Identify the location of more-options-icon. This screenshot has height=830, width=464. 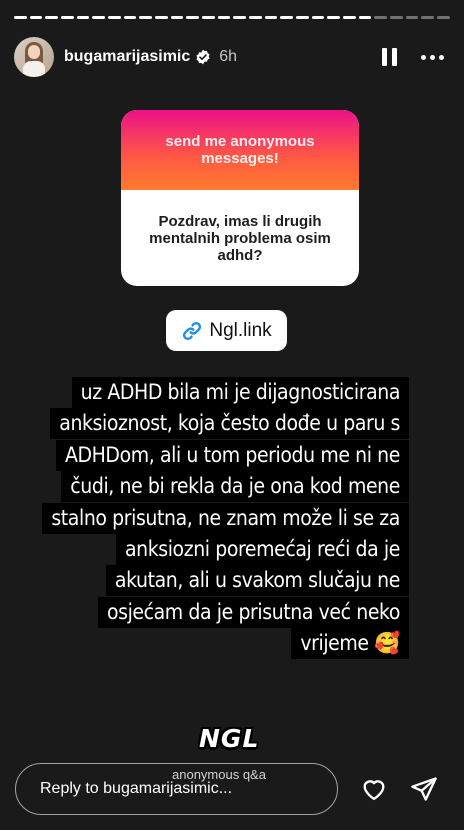
(432, 57).